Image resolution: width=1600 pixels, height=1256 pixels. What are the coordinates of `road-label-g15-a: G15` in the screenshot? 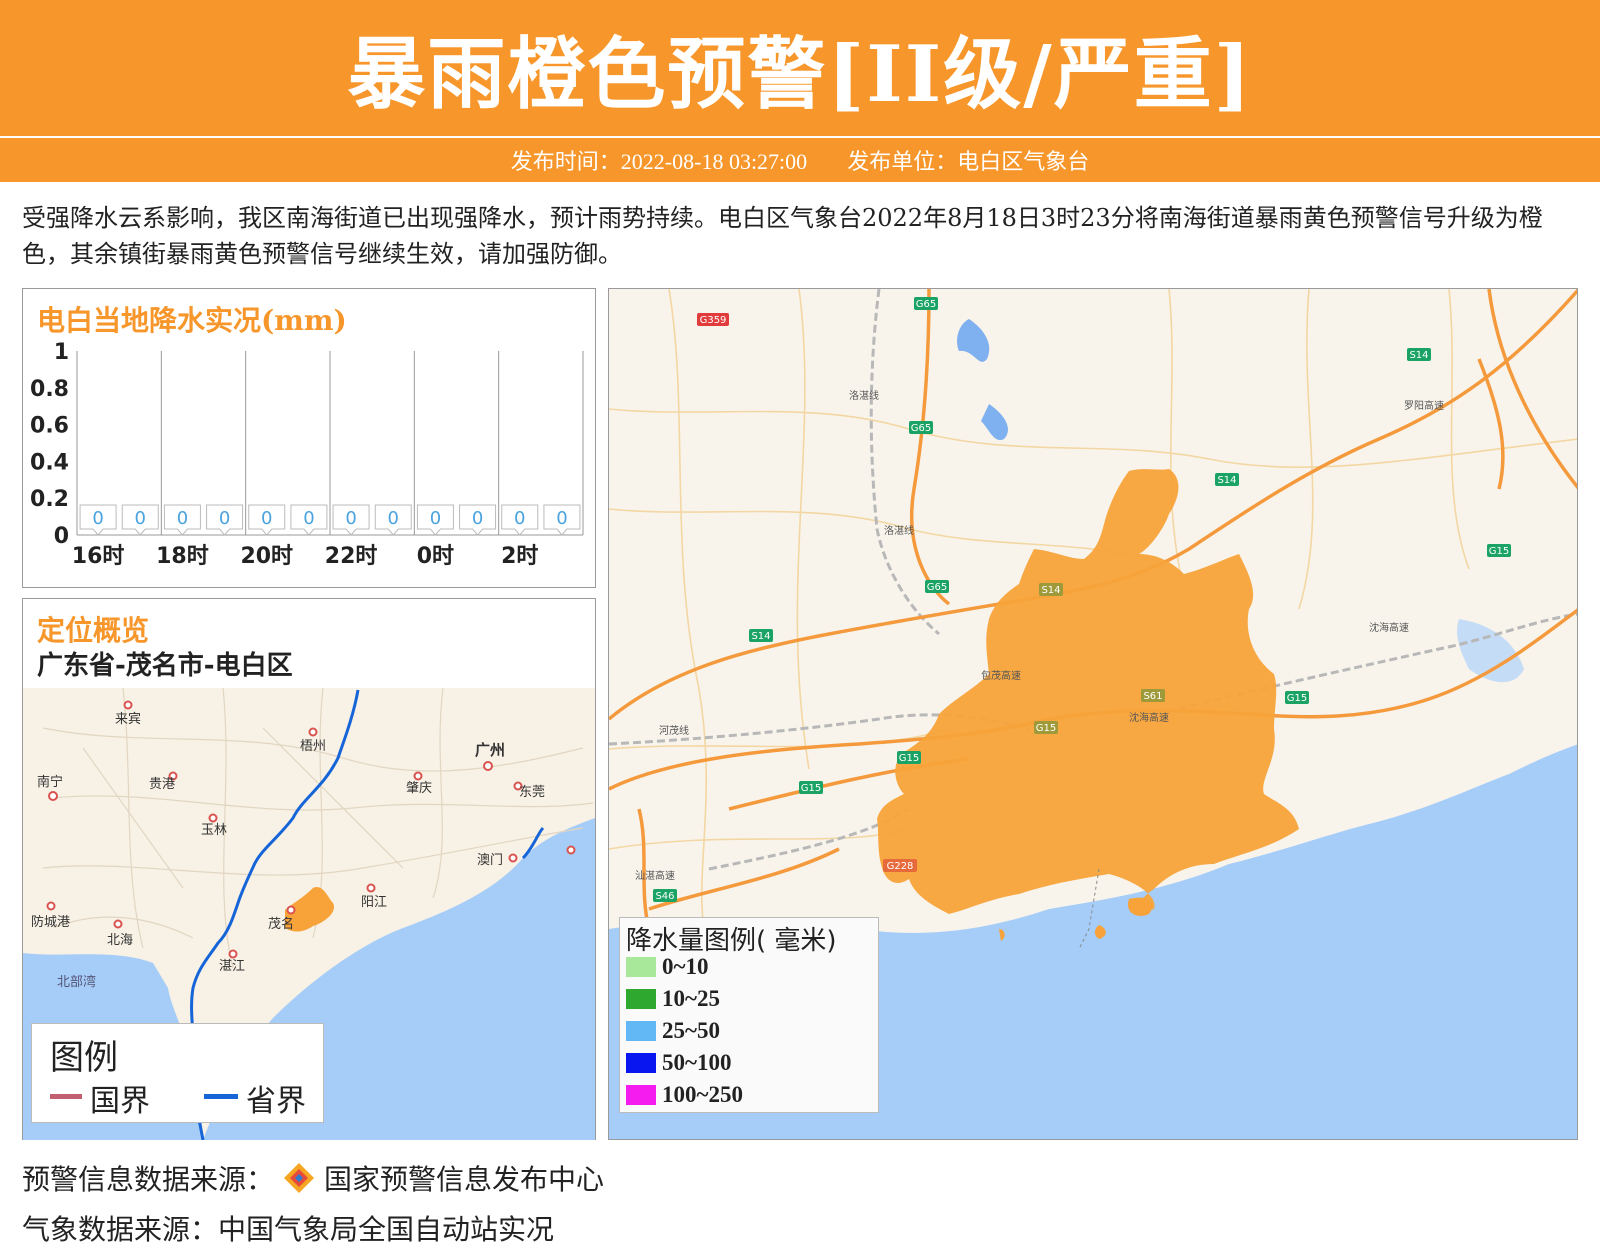 It's located at (1499, 551).